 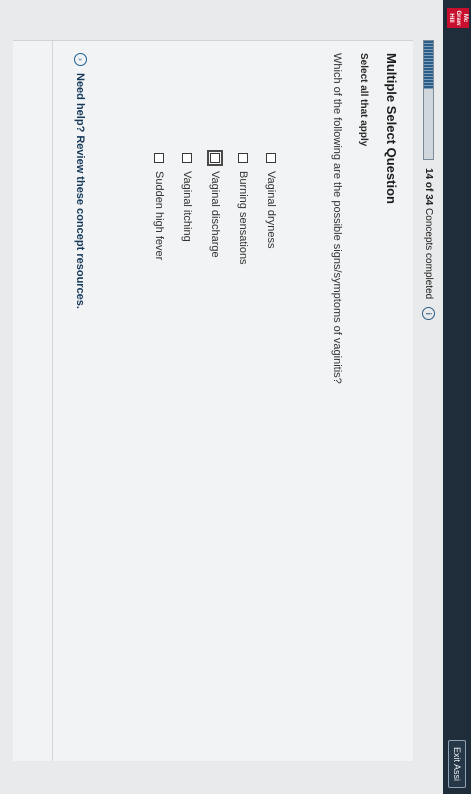 I want to click on option-burning-sensations: Burning sensations, so click(x=243, y=209).